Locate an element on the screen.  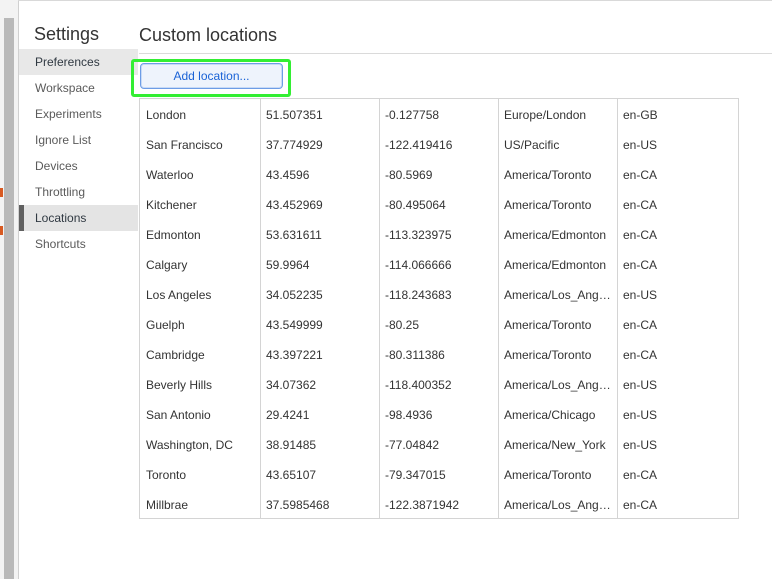
latitude-cell: 38.91485 is located at coordinates (291, 445).